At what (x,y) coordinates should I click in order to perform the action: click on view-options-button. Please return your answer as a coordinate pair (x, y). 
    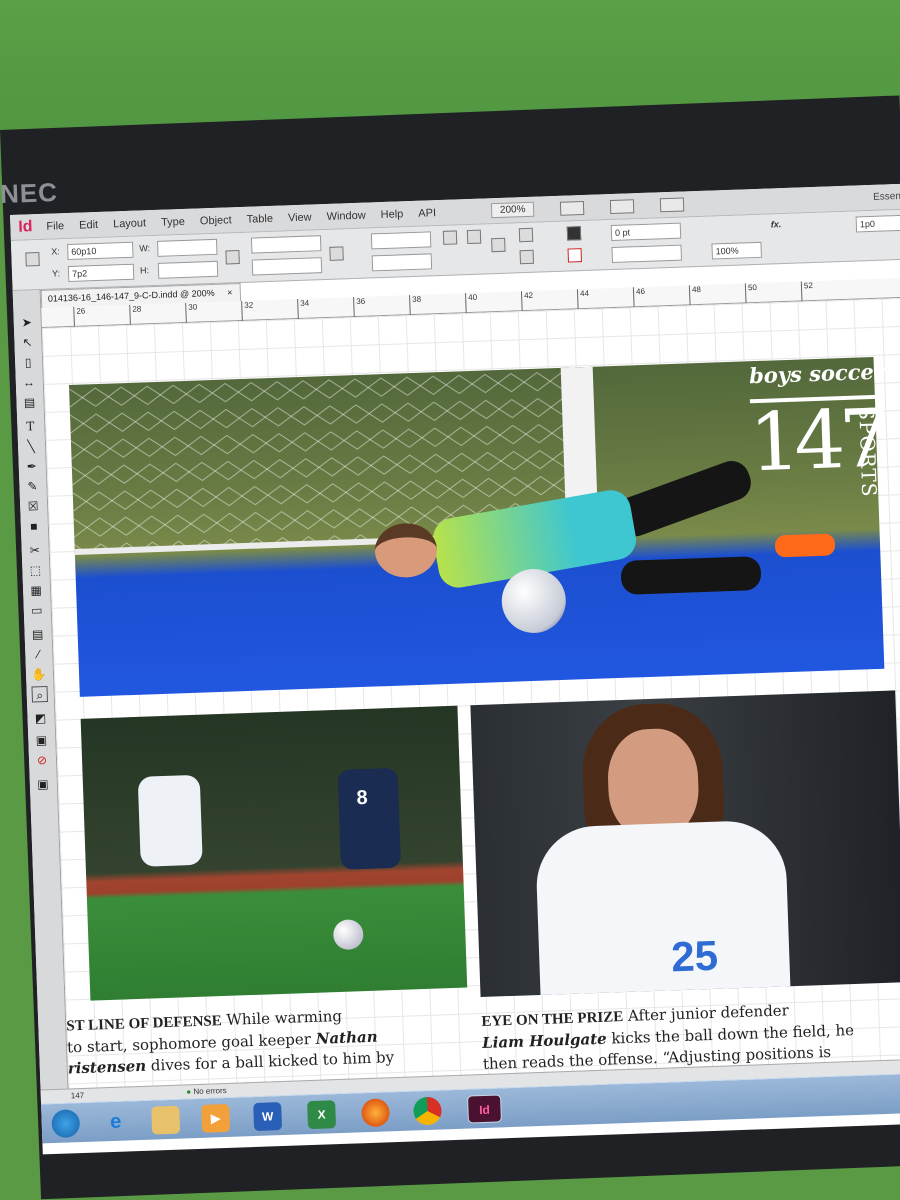
    Looking at the image, I should click on (572, 208).